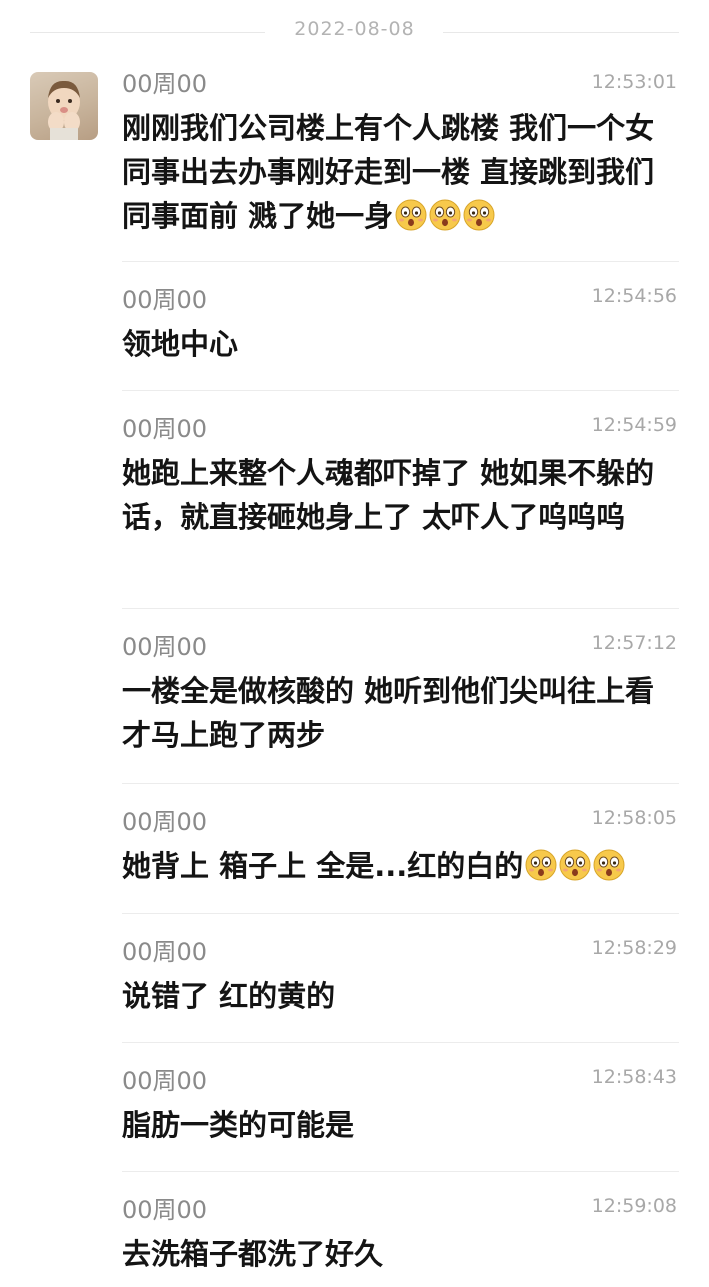 The image size is (709, 1287). I want to click on message-text: 说错了 红的黄的, so click(392, 996).